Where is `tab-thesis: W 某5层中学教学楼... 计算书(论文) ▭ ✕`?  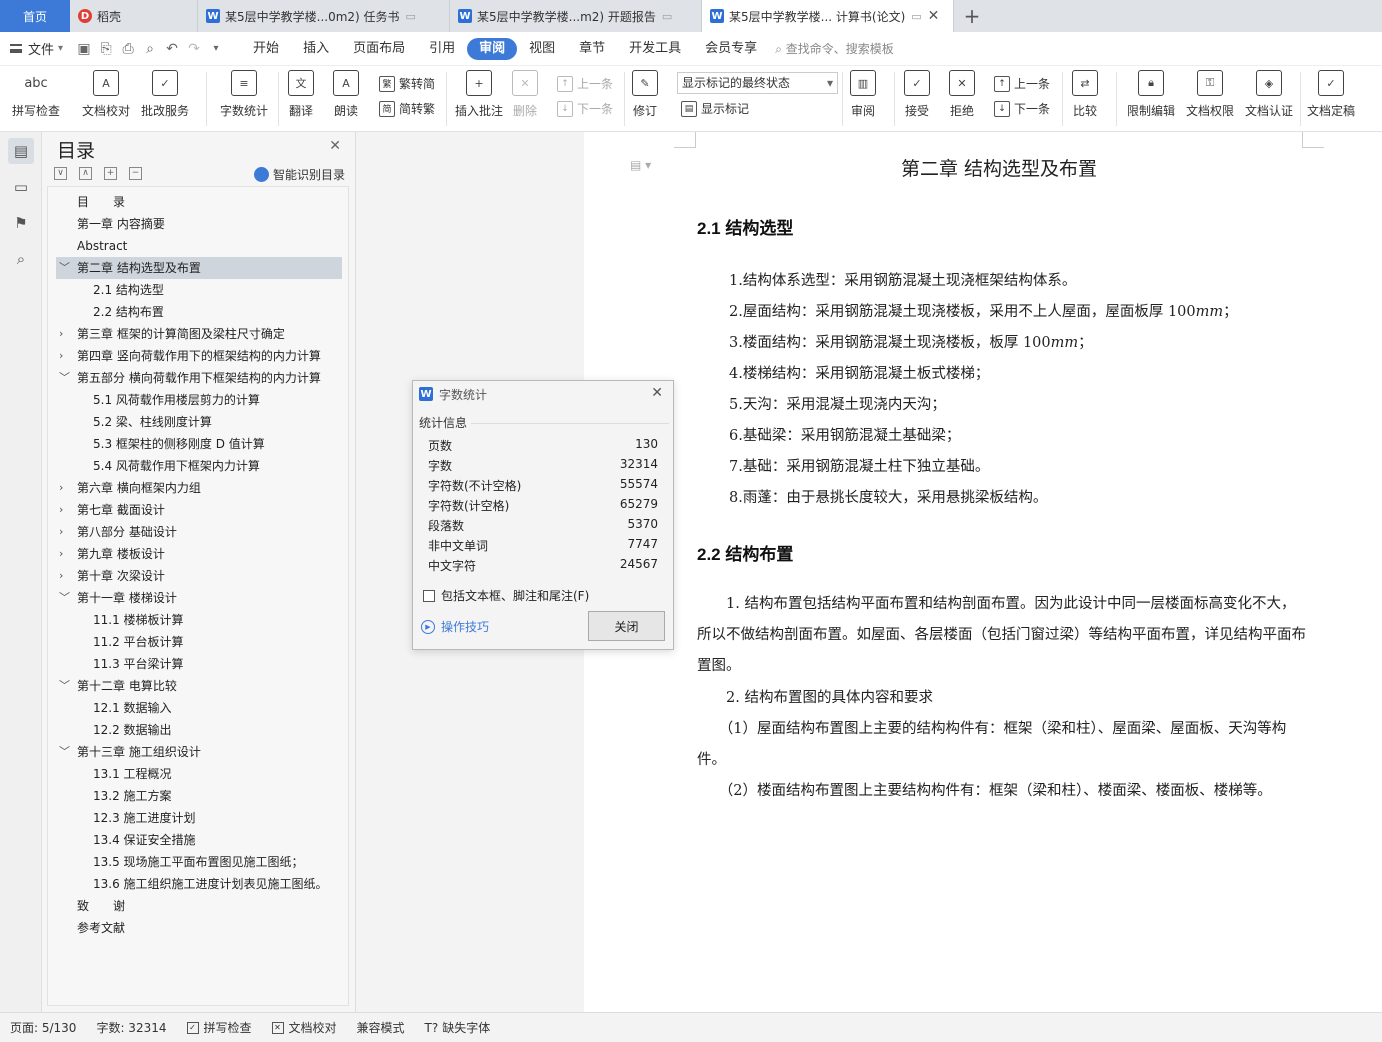
tab-thesis: W 某5层中学教学楼... 计算书(论文) ▭ ✕ is located at coordinates (828, 16).